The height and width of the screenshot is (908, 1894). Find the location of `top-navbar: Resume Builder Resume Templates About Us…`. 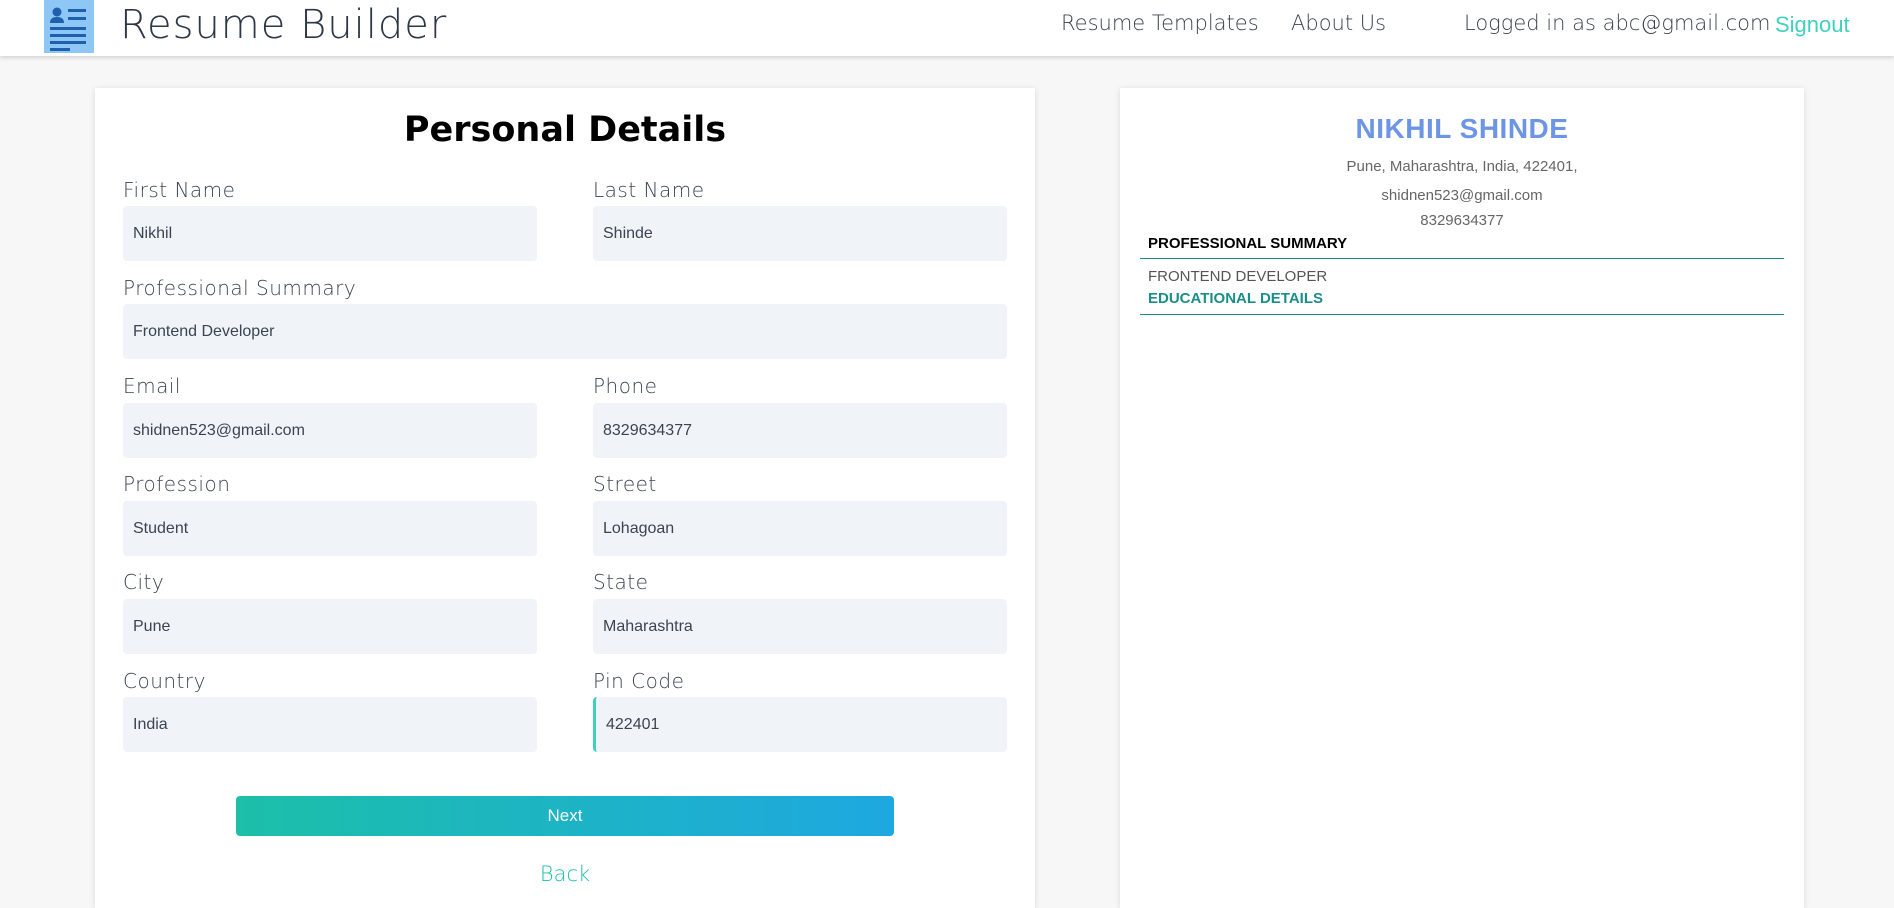

top-navbar: Resume Builder Resume Templates About Us… is located at coordinates (947, 28).